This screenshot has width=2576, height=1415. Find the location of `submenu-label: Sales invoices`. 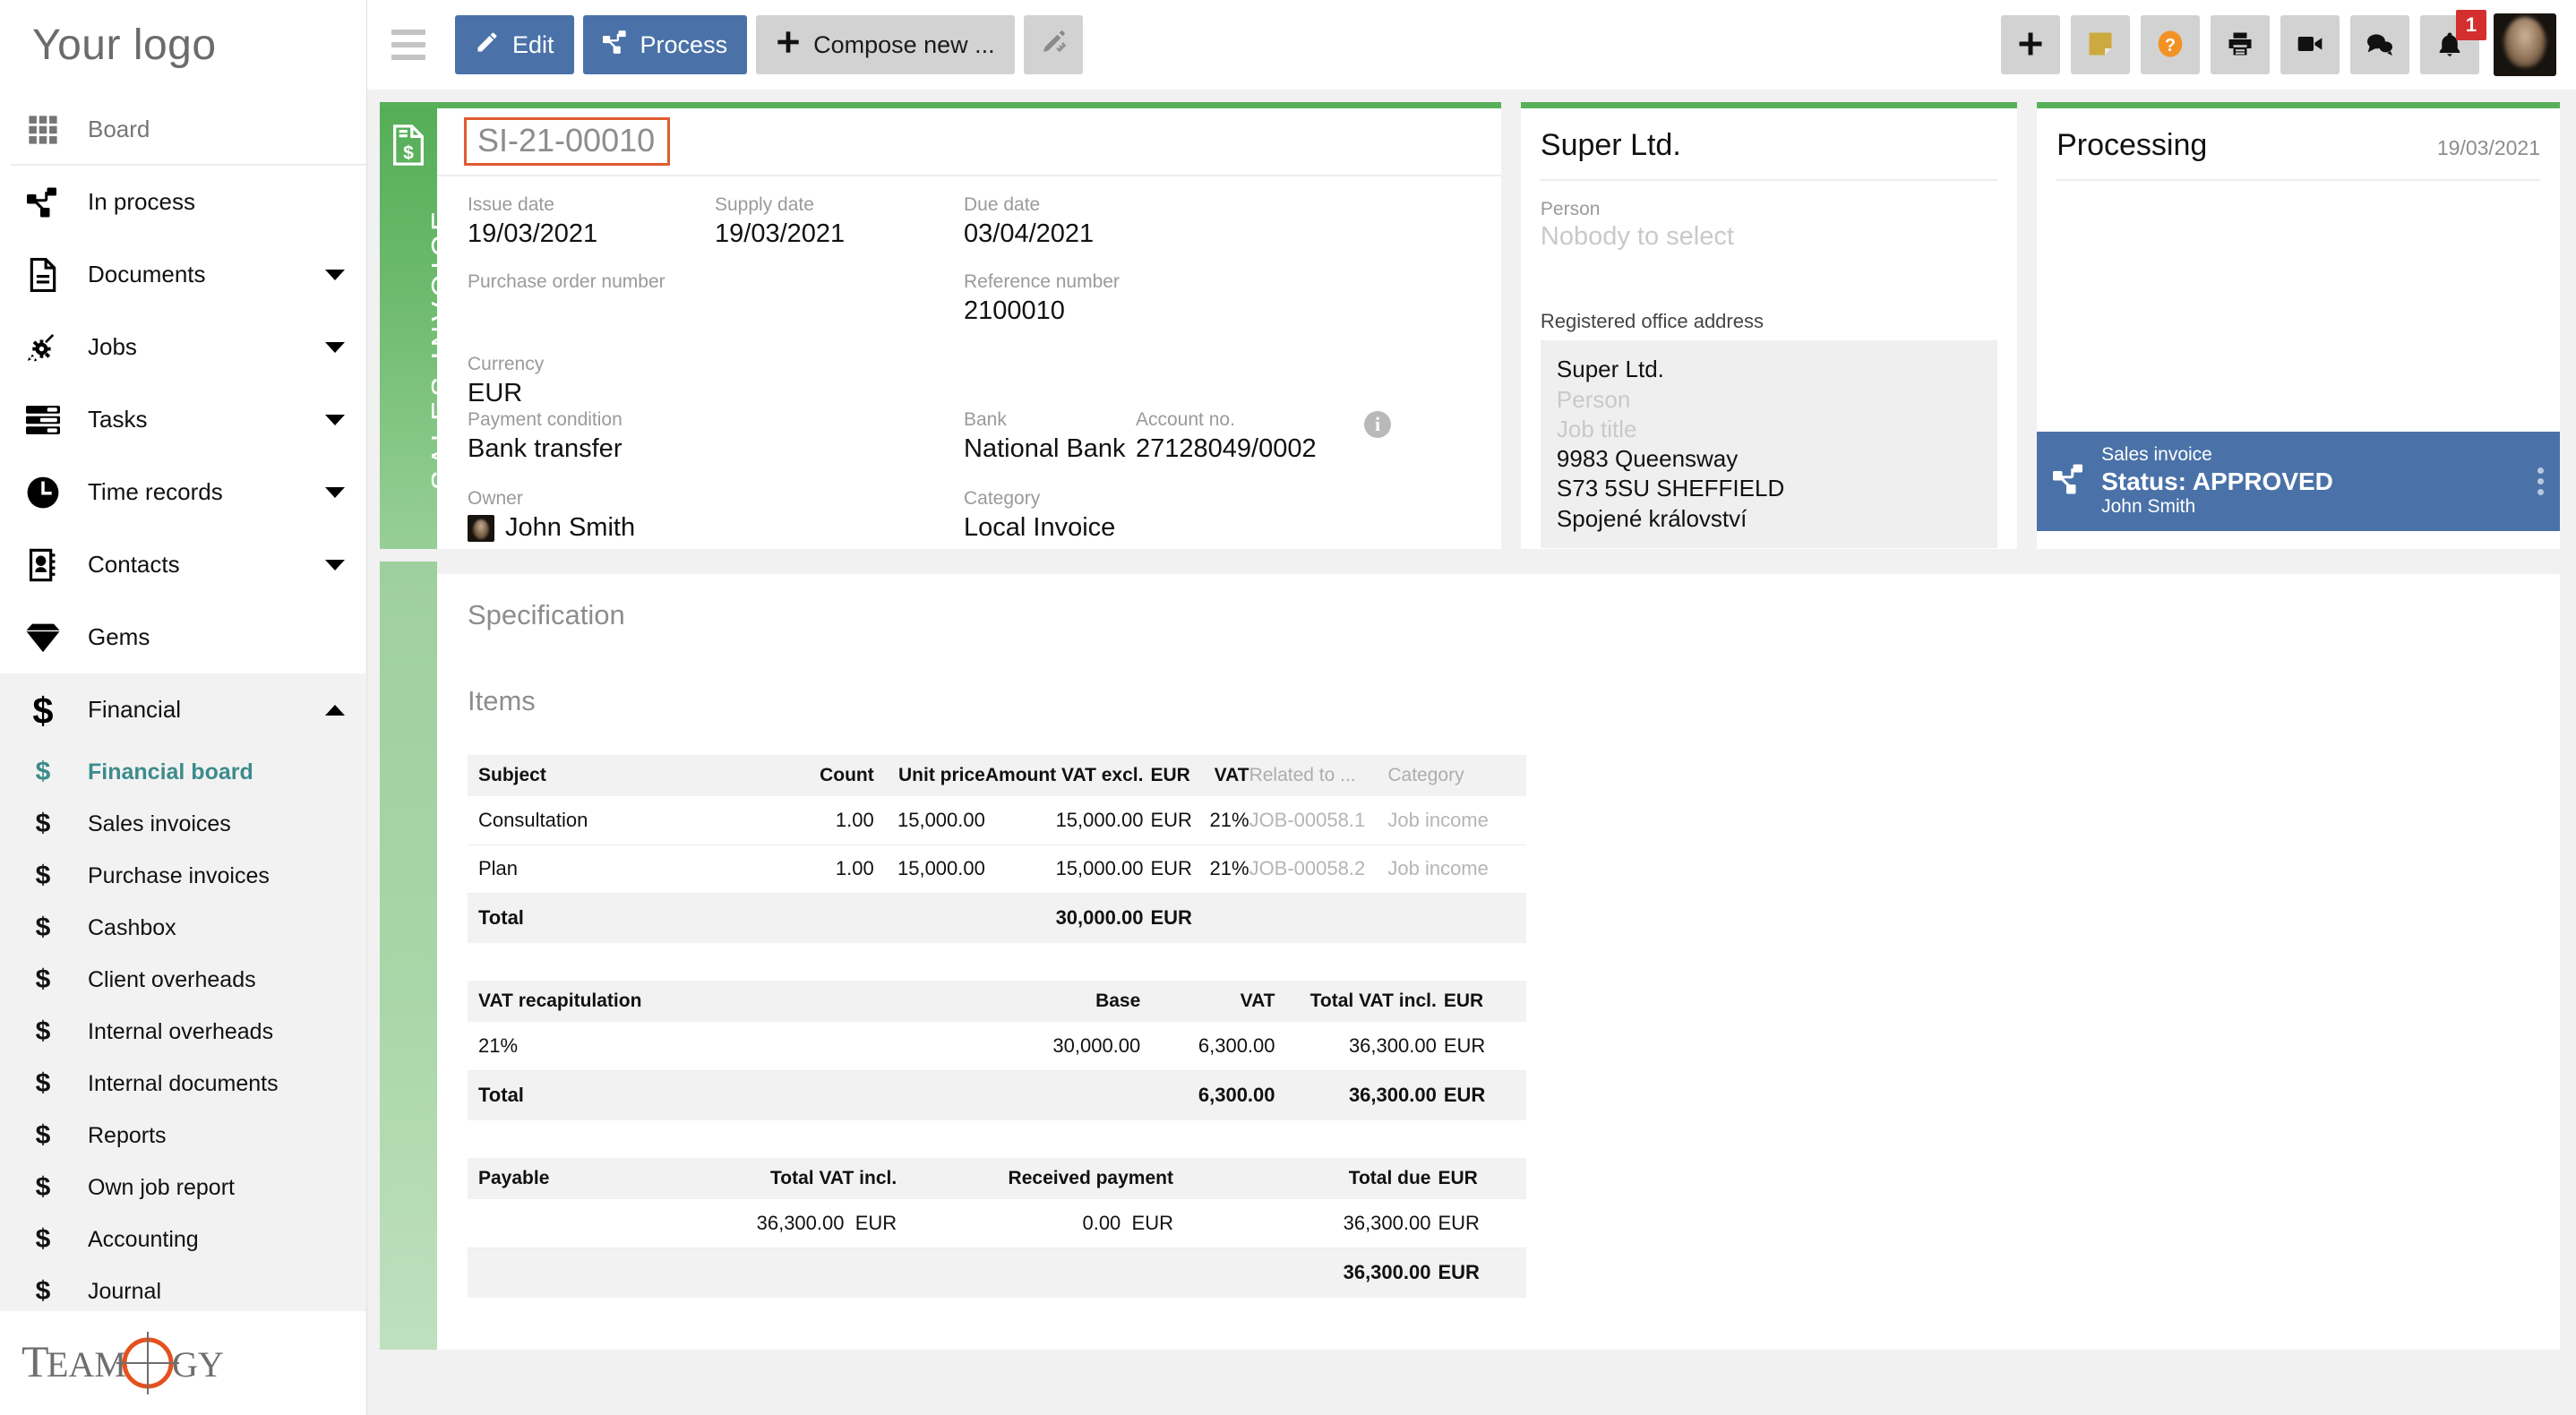

submenu-label: Sales invoices is located at coordinates (159, 823).